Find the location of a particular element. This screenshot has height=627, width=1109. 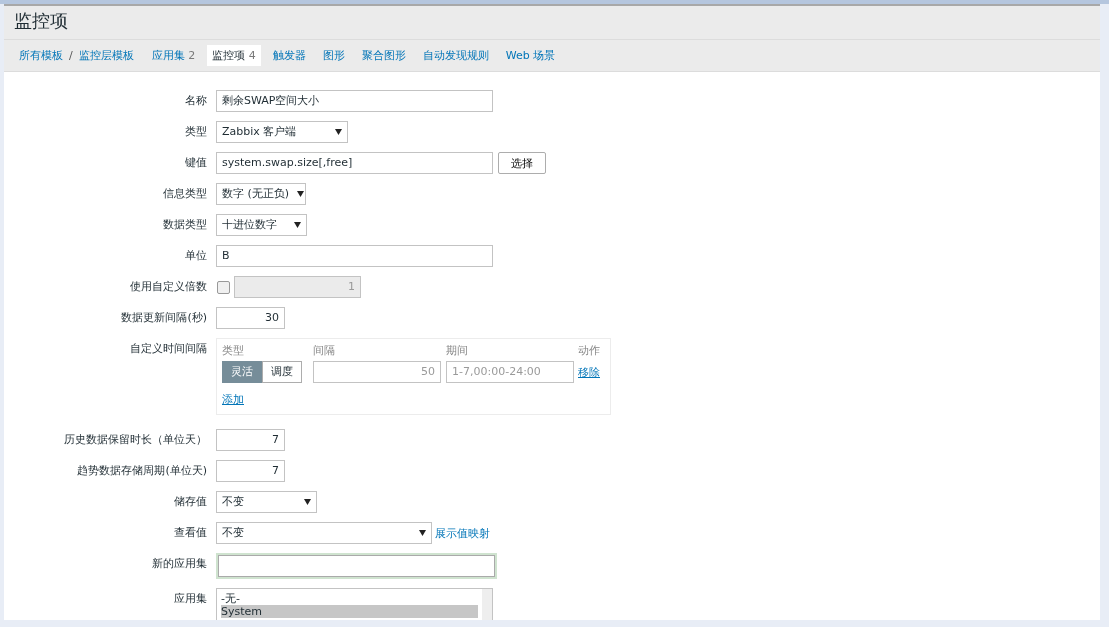

field-label: 新的应用集 is located at coordinates (179, 564).